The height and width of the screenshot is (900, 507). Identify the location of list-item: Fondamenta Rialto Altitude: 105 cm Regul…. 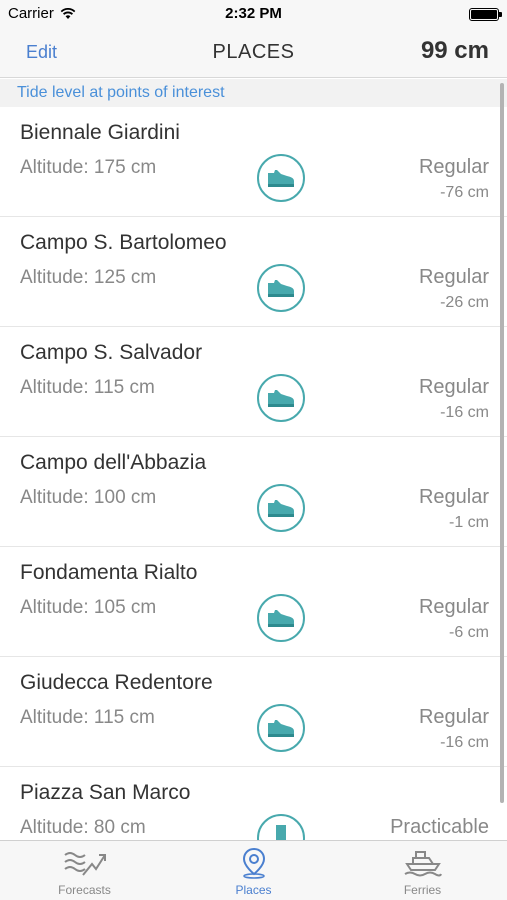
(253, 602).